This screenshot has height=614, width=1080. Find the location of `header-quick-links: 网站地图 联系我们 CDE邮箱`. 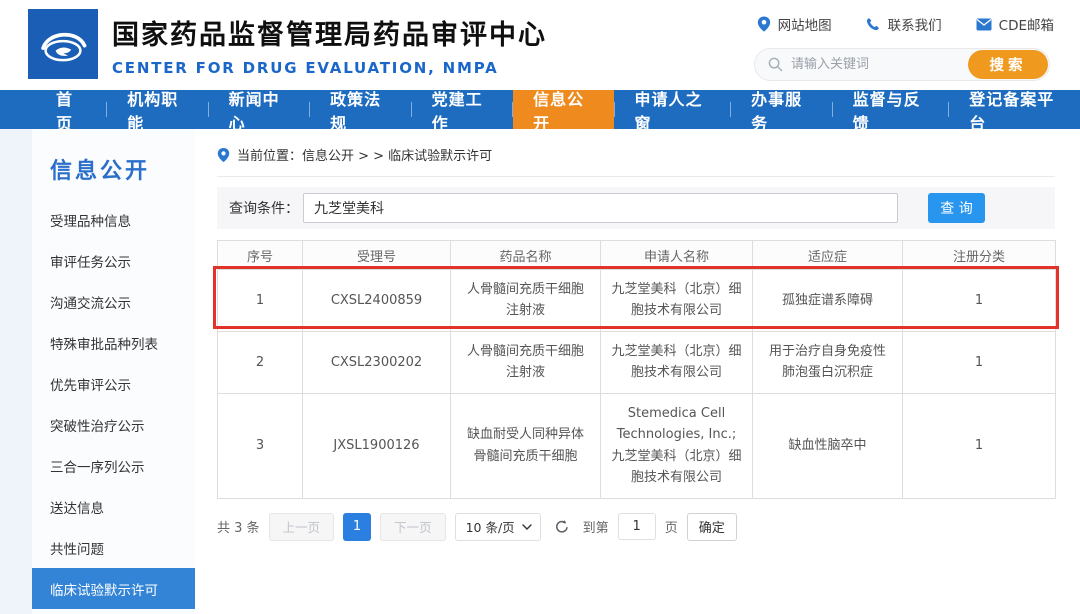

header-quick-links: 网站地图 联系我们 CDE邮箱 is located at coordinates (905, 24).